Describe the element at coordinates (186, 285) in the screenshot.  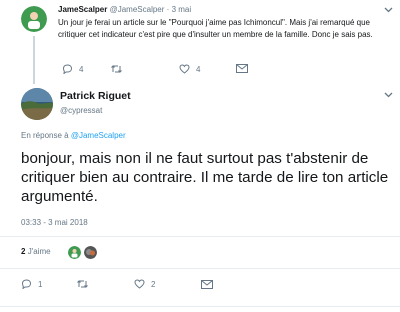
I see `main-tweet-actions: 1 2` at that location.